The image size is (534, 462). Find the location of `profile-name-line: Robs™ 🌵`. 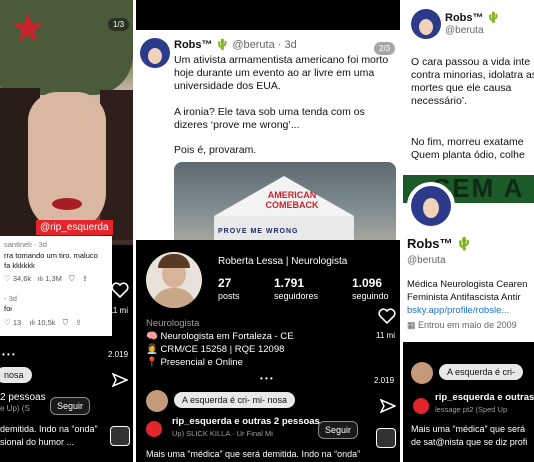

profile-name-line: Robs™ 🌵 is located at coordinates (439, 244).